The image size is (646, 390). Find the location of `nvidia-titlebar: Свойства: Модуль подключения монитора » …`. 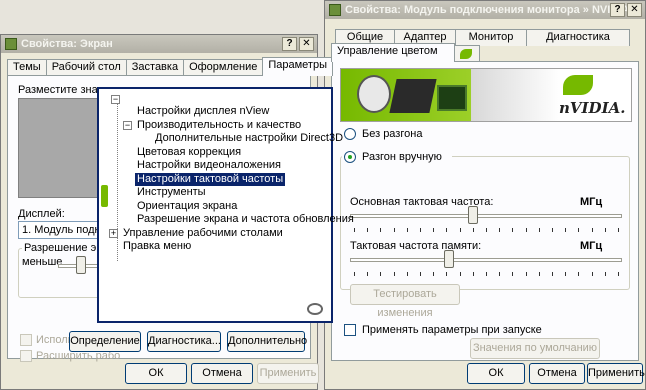

nvidia-titlebar: Свойства: Модуль подключения монитора » … is located at coordinates (485, 10).